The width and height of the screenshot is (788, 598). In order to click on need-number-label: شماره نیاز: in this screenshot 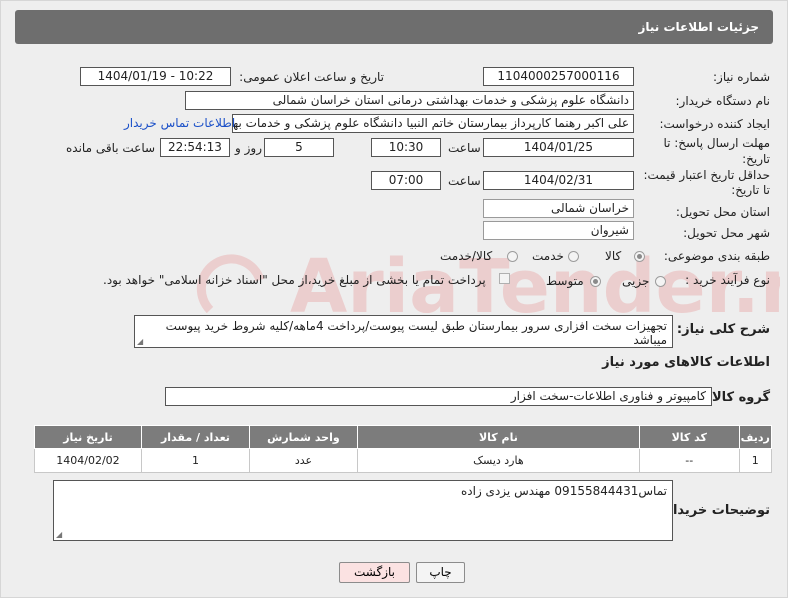, I will do `click(741, 77)`.